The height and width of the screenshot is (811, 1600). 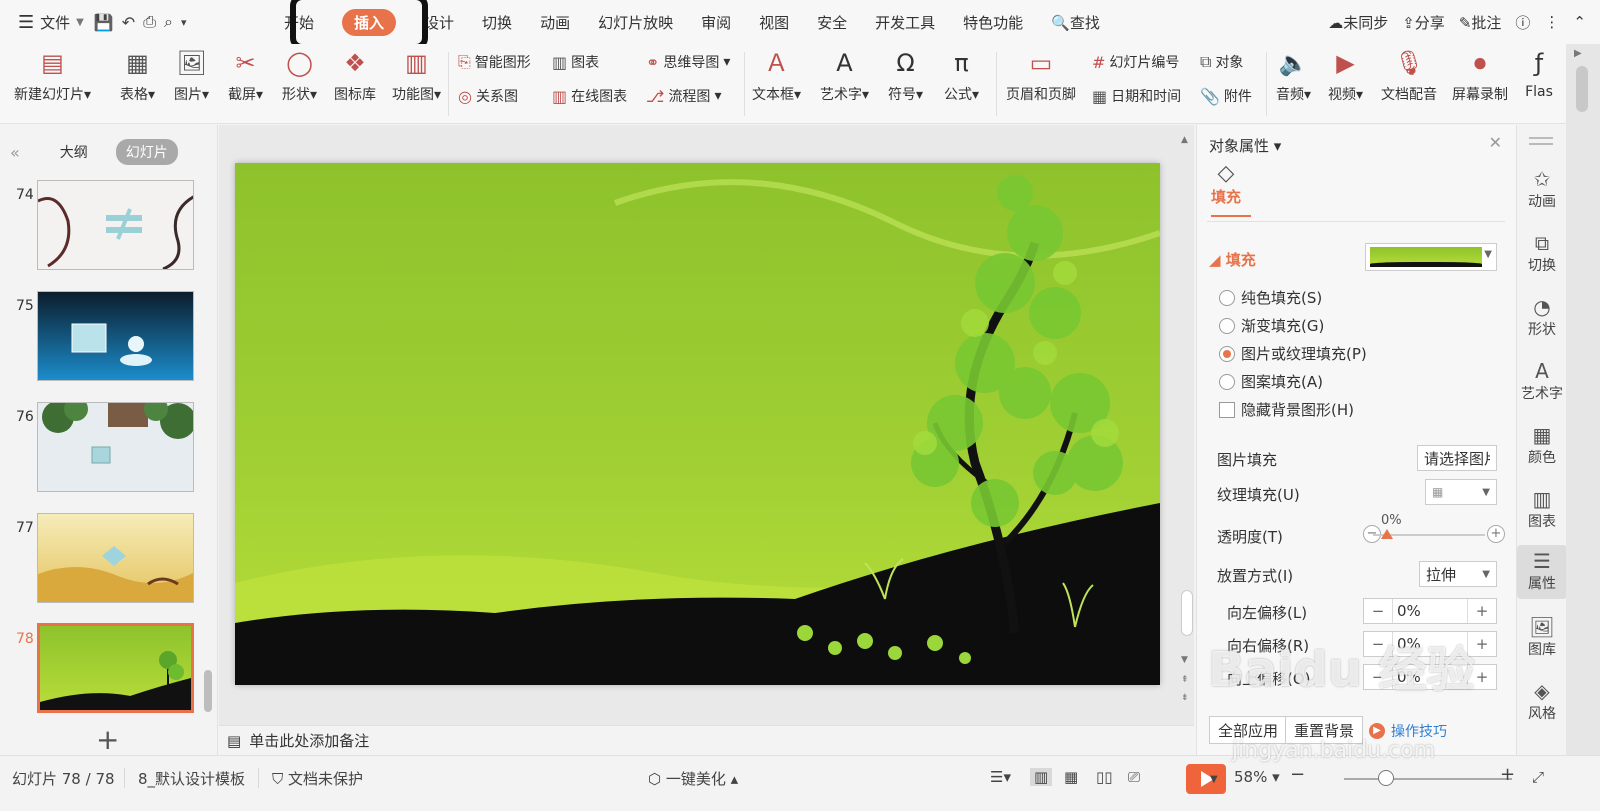 I want to click on flowchart-button: ⎇ 流程图 ▾, so click(x=683, y=96).